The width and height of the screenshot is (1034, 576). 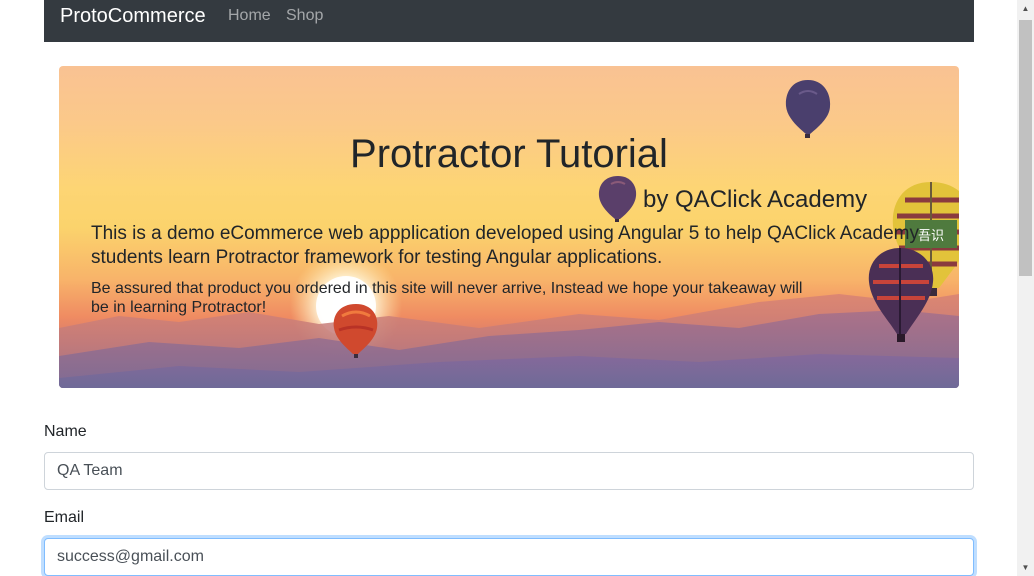 I want to click on scrollbar-thumb, so click(x=1025, y=148).